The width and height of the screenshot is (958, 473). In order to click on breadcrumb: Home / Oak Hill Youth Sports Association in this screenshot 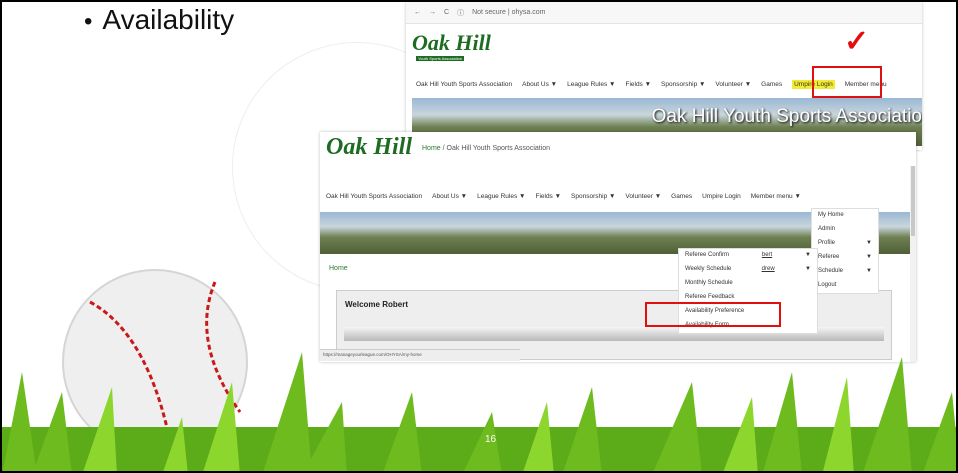, I will do `click(486, 148)`.